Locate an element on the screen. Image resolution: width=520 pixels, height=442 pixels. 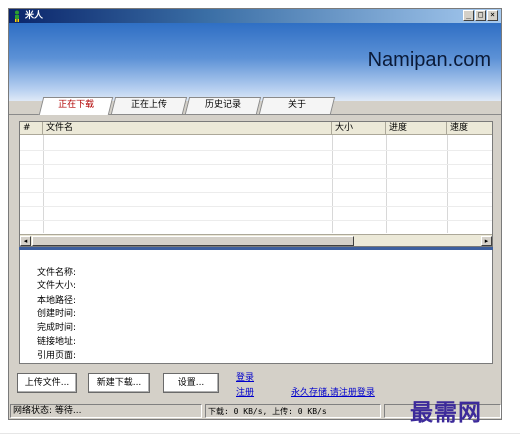
detail-label-created: 创建时间: is located at coordinates (57, 314).